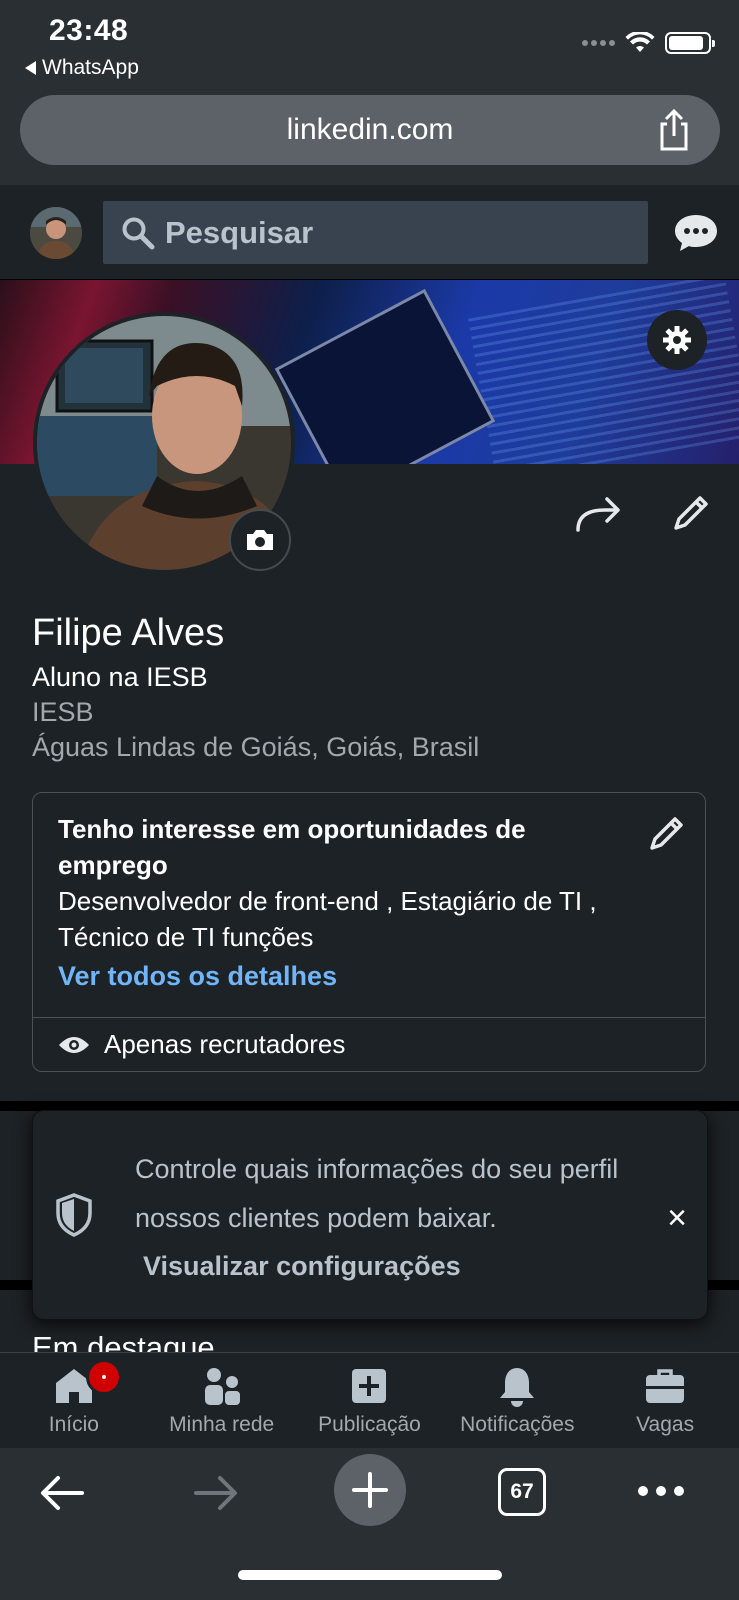 This screenshot has height=1600, width=739. What do you see at coordinates (30, 68) in the screenshot?
I see `back-triangle-icon` at bounding box center [30, 68].